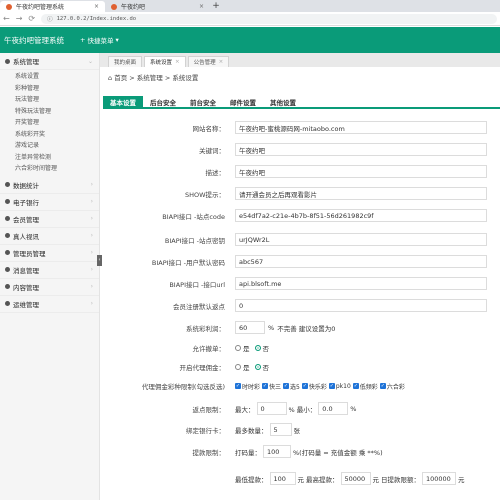  I want to click on sidebar-item-system-draw: 系统彩开奖, so click(49, 134).